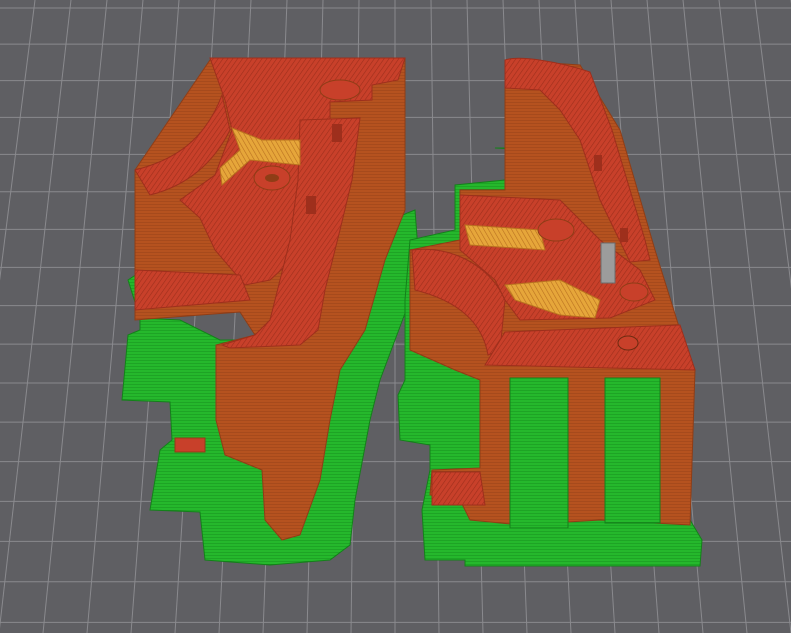 The height and width of the screenshot is (633, 791). I want to click on right-part-block-top, so click(590, 347).